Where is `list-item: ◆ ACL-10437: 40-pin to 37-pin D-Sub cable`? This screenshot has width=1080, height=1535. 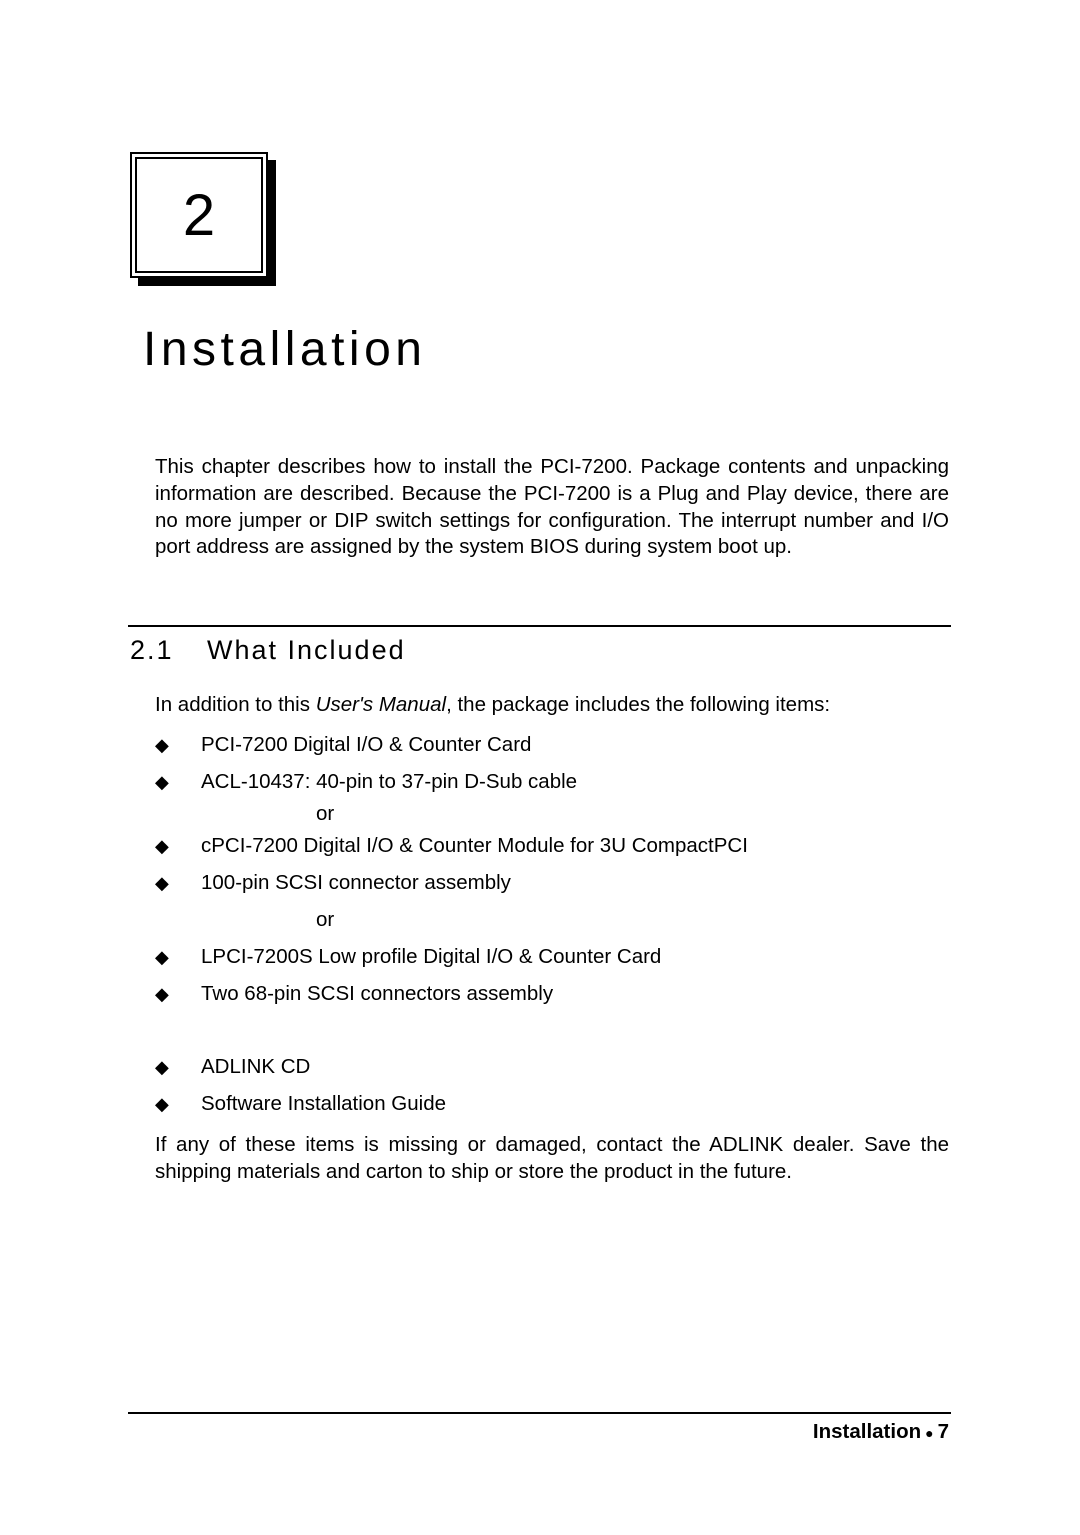
list-item: ◆ ACL-10437: 40-pin to 37-pin D-Sub cable is located at coordinates (366, 782).